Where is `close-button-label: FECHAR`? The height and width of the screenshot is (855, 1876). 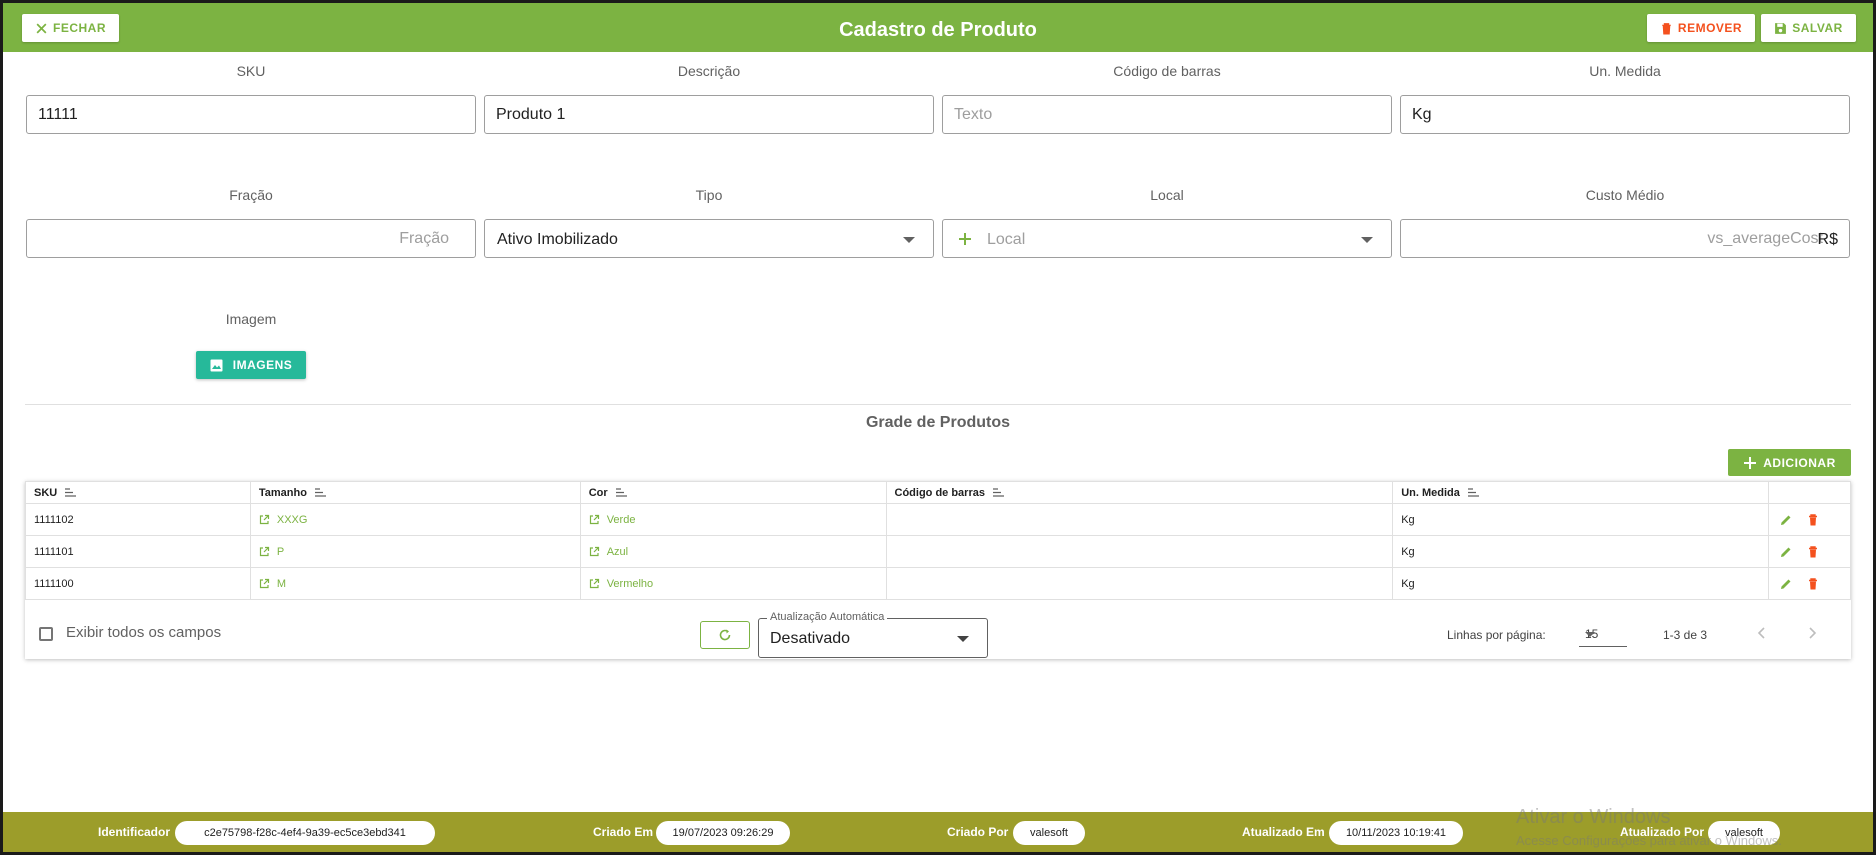 close-button-label: FECHAR is located at coordinates (79, 28).